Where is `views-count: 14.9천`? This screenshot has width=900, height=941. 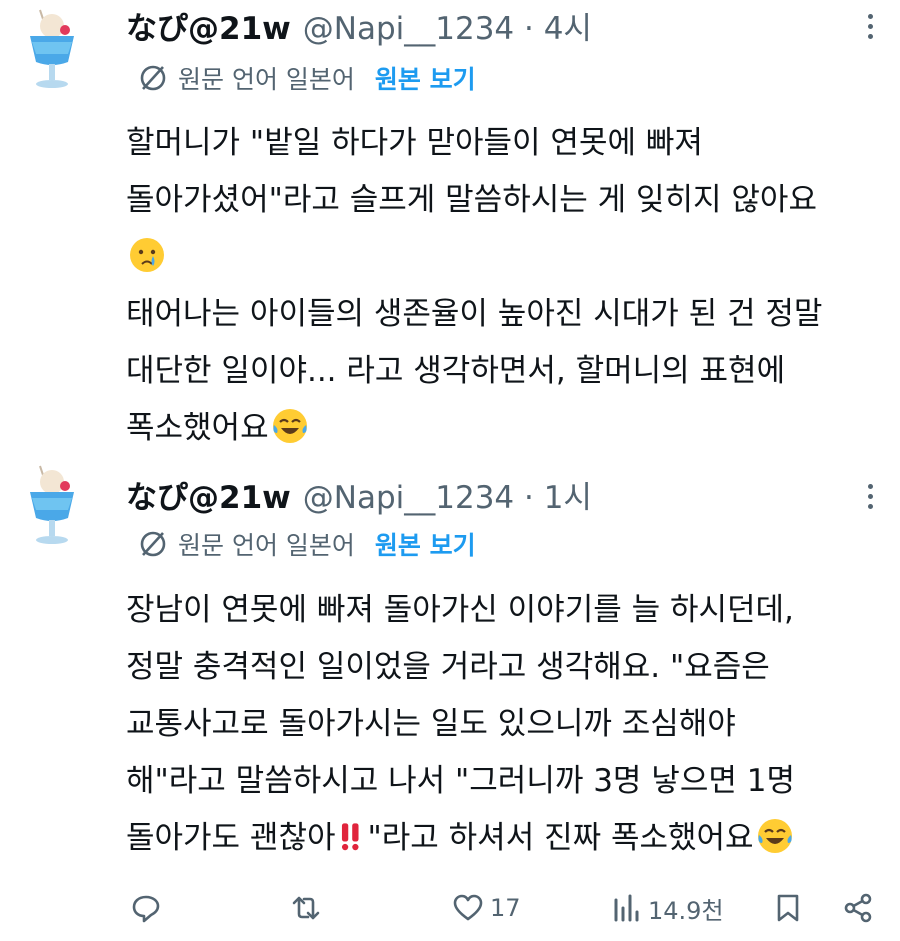
views-count: 14.9천 is located at coordinates (686, 910).